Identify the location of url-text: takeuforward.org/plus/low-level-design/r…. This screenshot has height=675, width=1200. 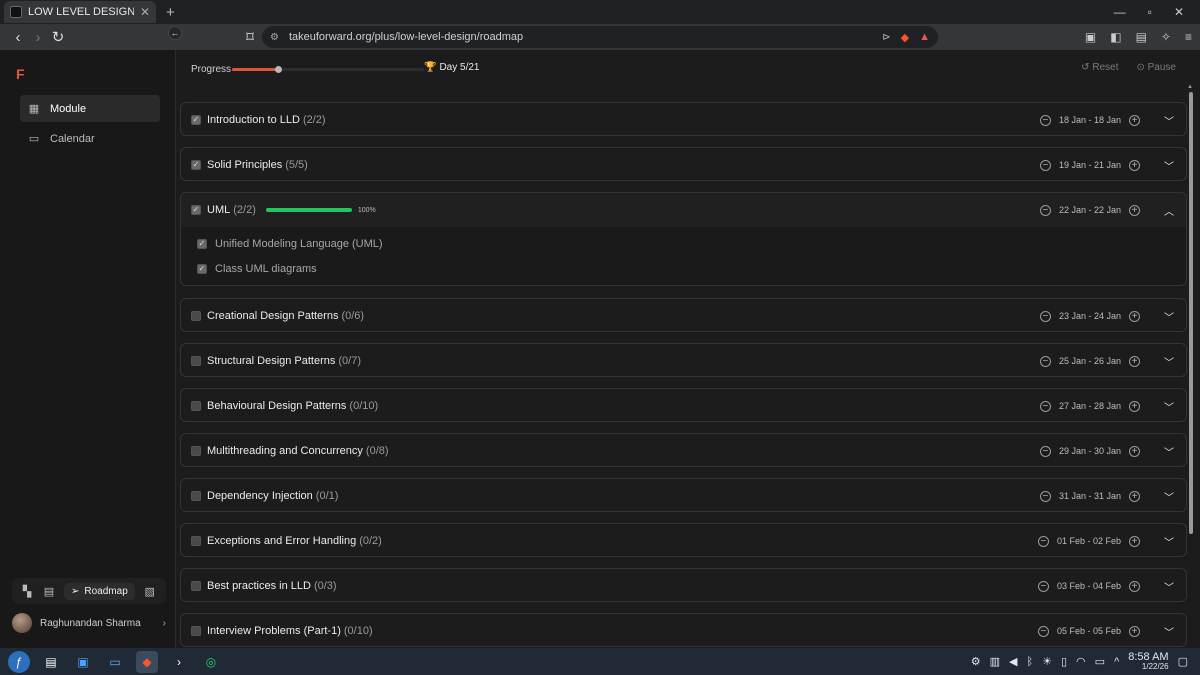
(580, 37).